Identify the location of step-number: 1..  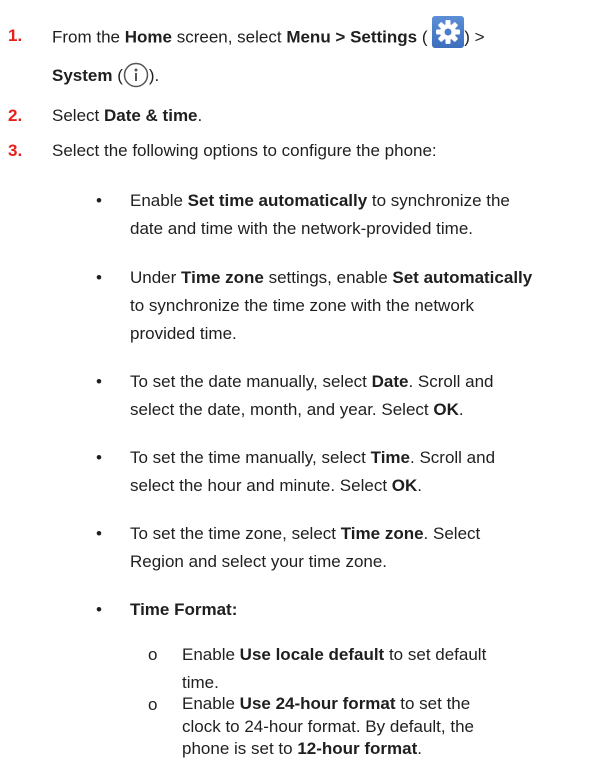
(15, 35).